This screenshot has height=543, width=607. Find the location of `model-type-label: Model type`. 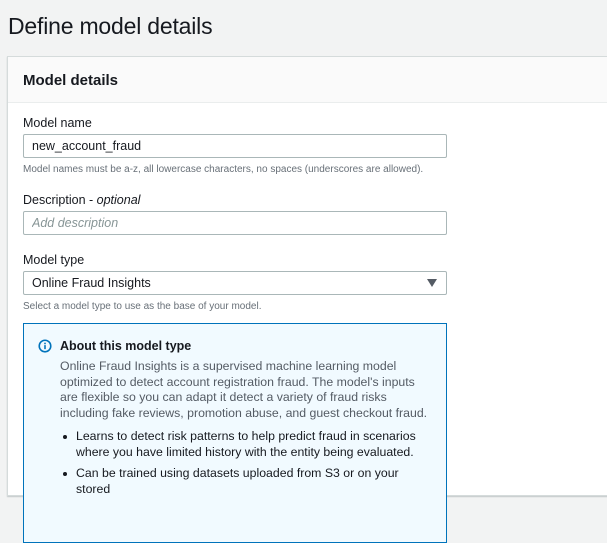

model-type-label: Model type is located at coordinates (54, 260).